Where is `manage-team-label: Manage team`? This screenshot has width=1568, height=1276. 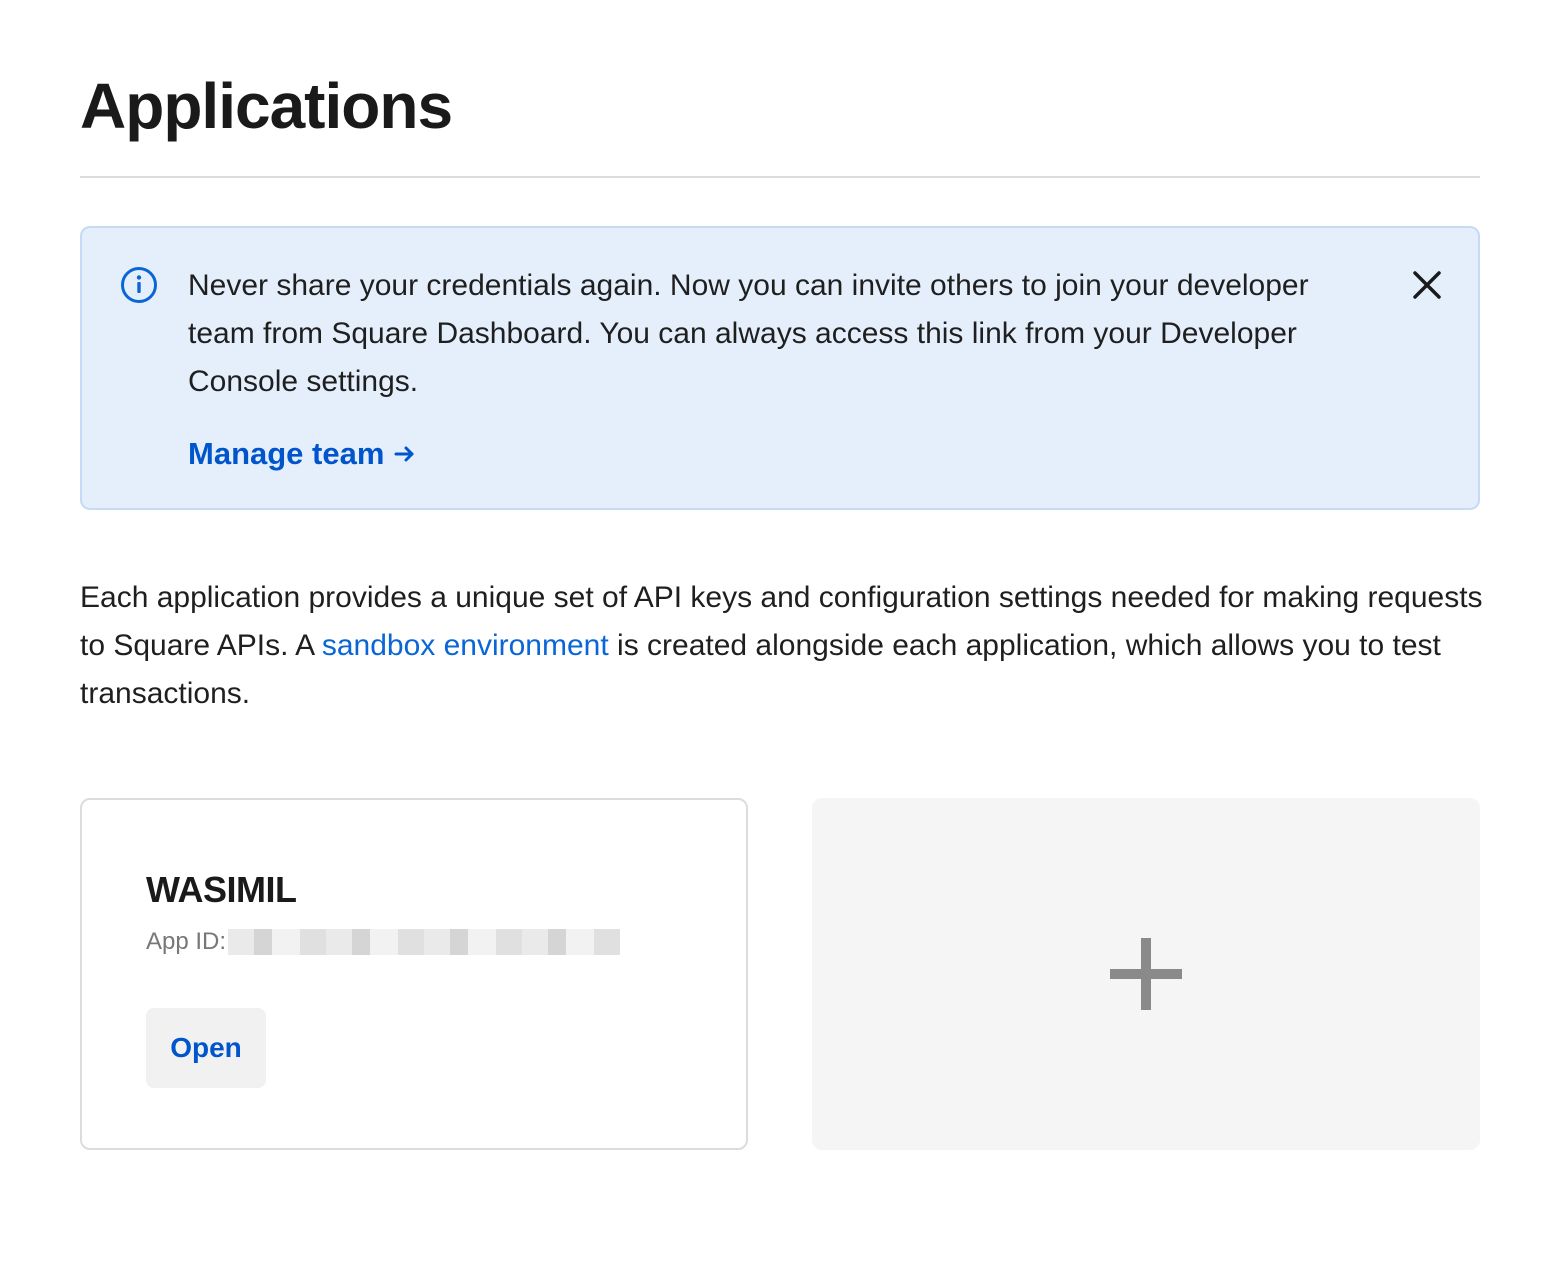
manage-team-label: Manage team is located at coordinates (286, 453).